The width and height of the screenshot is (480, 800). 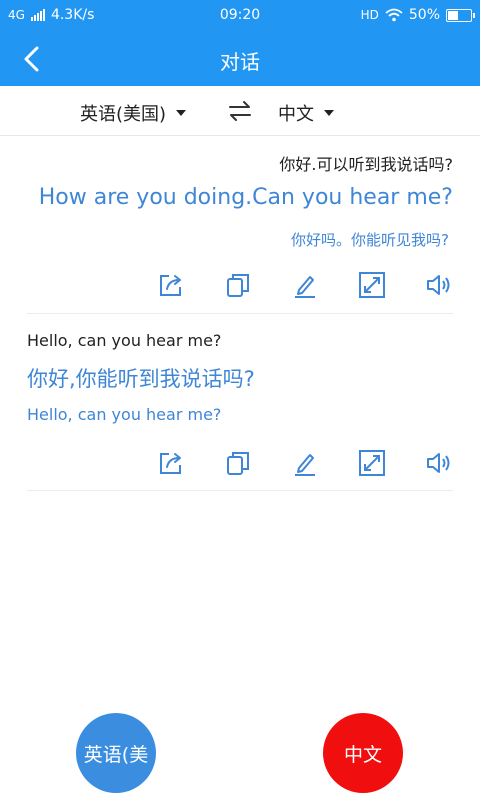 I want to click on source-language-label: 英语(美国), so click(x=123, y=114).